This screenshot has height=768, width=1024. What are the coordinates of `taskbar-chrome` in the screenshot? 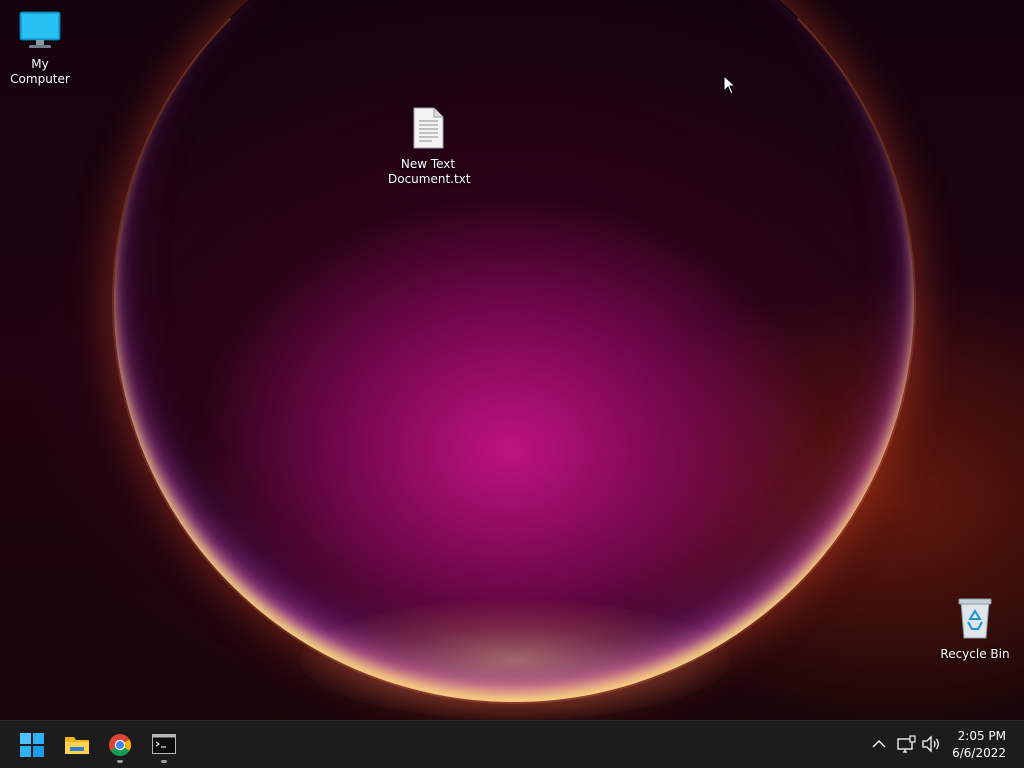 It's located at (120, 745).